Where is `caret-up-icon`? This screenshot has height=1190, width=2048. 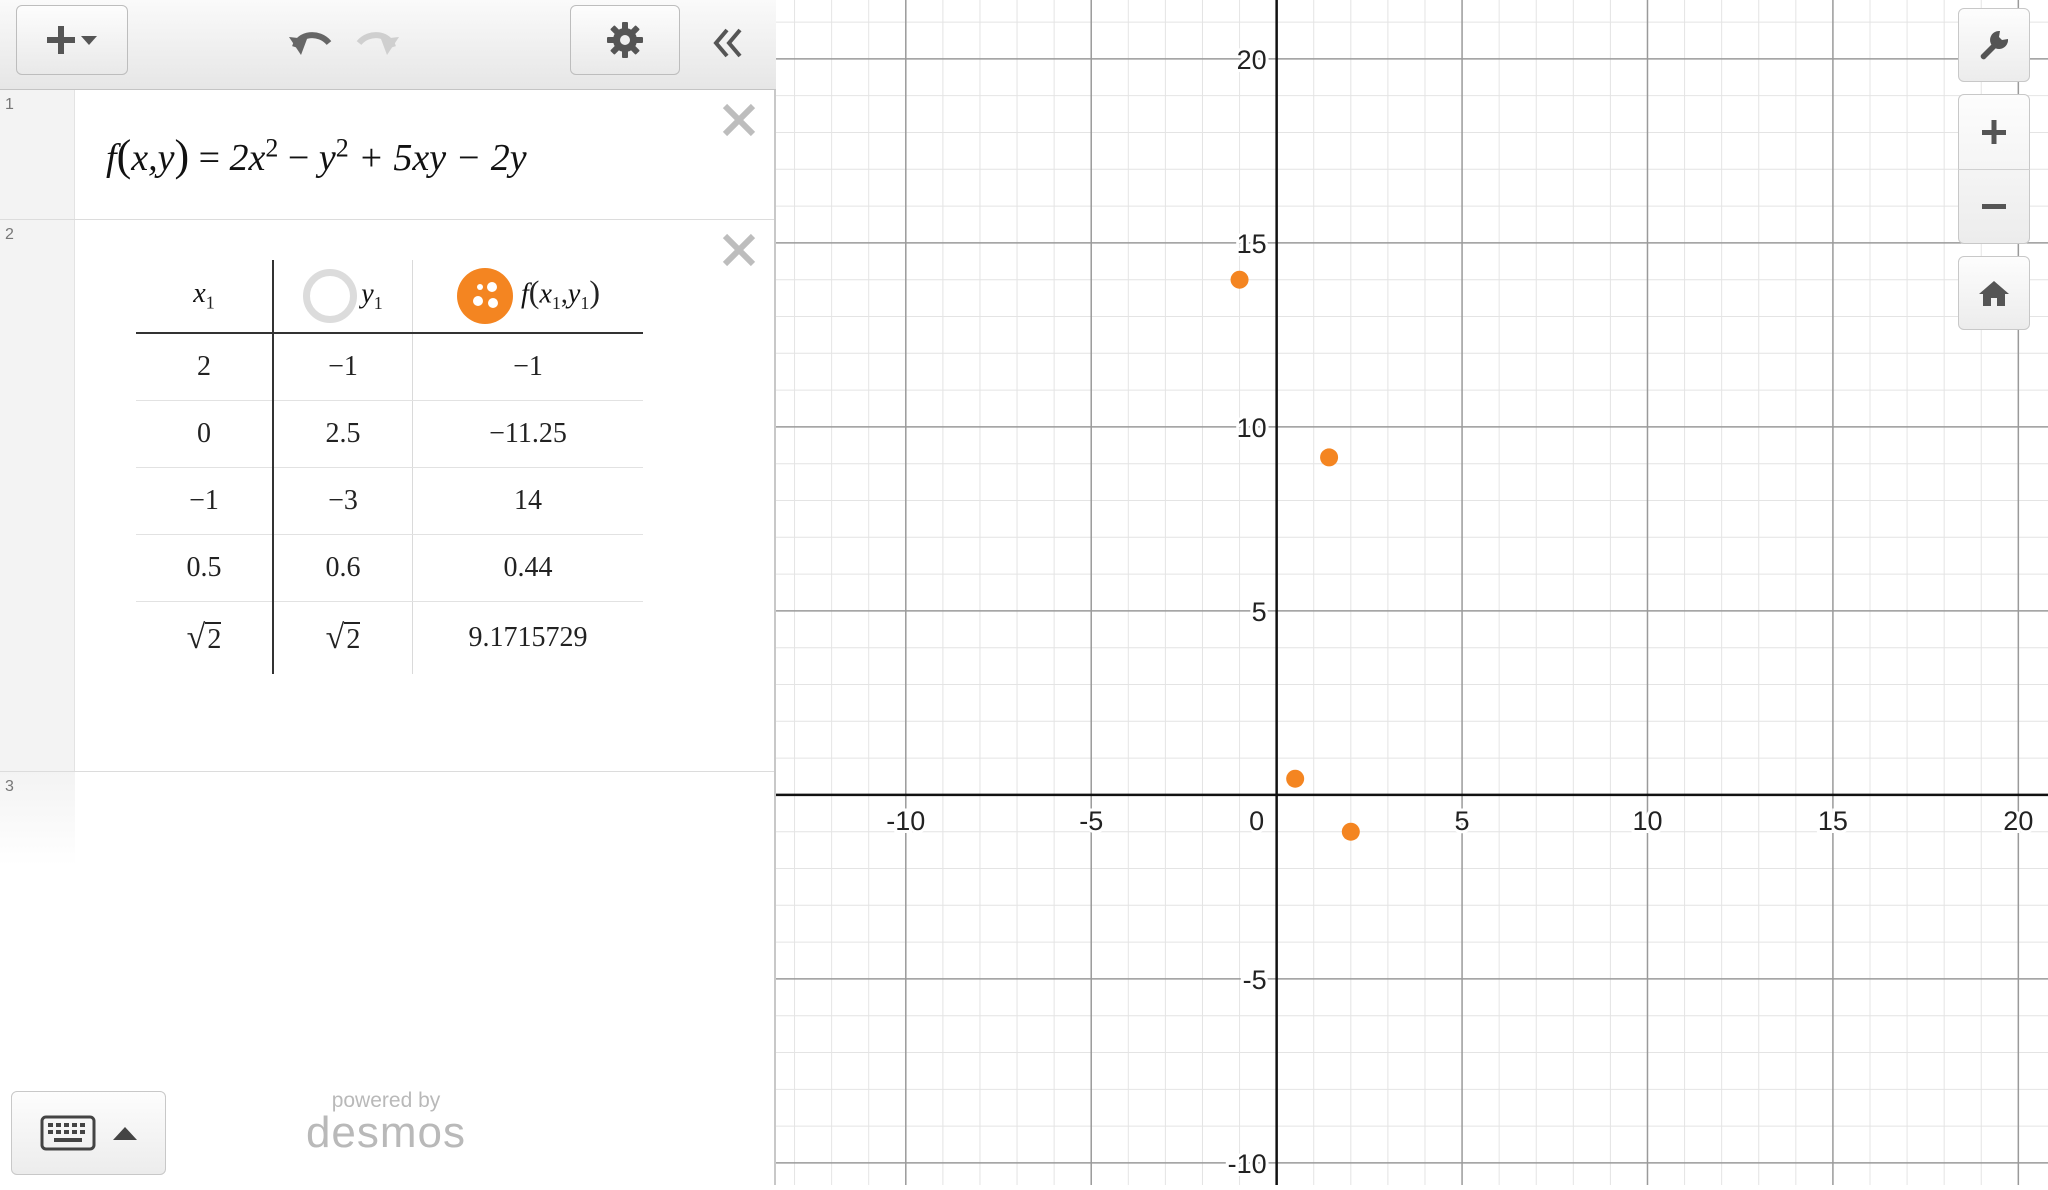
caret-up-icon is located at coordinates (124, 1133).